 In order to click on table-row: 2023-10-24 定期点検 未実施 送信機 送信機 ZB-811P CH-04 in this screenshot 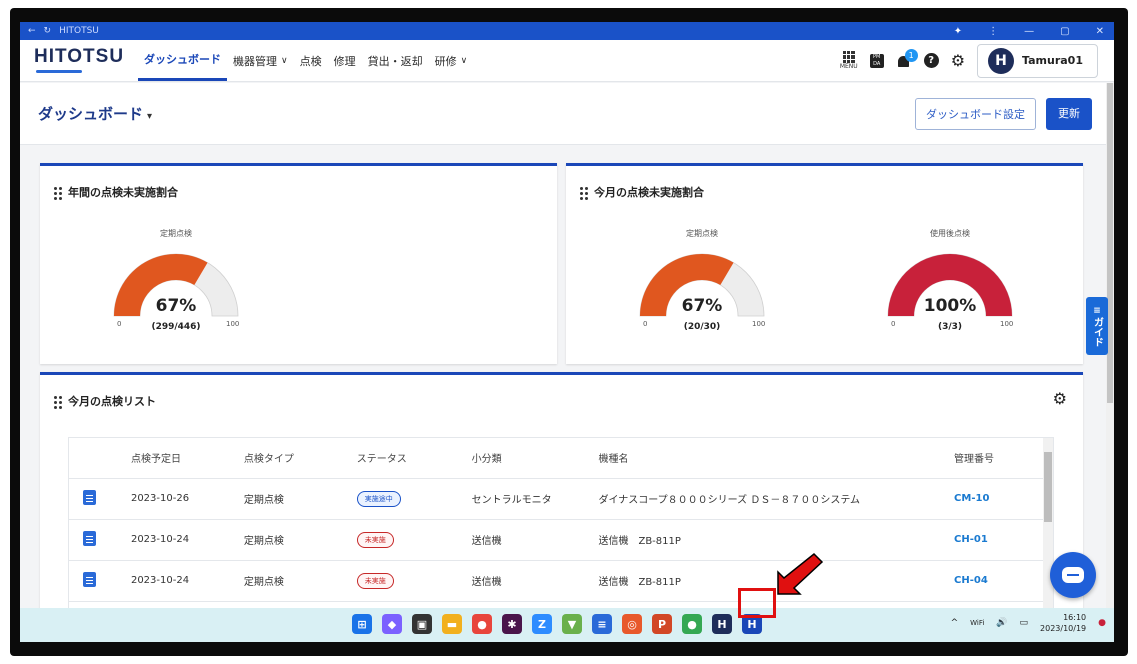, I will do `click(556, 581)`.